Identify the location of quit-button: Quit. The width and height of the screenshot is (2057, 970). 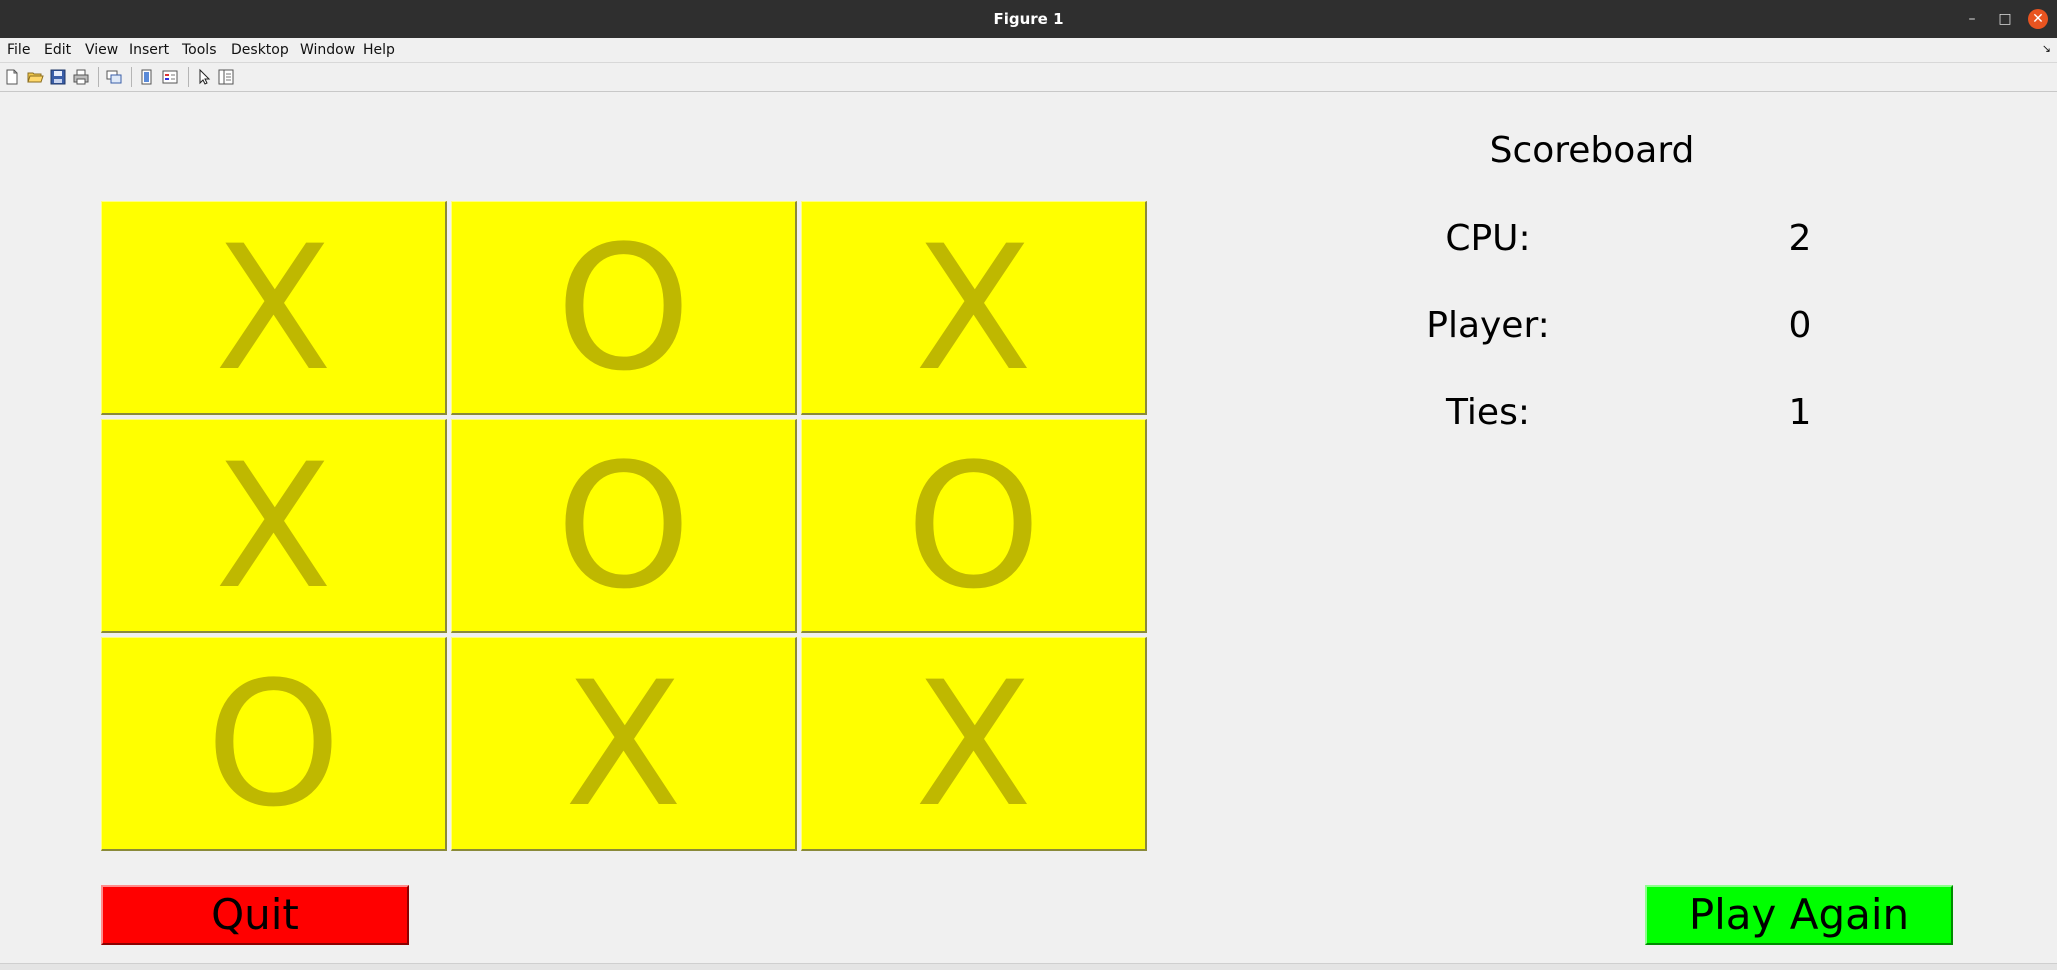
(255, 915).